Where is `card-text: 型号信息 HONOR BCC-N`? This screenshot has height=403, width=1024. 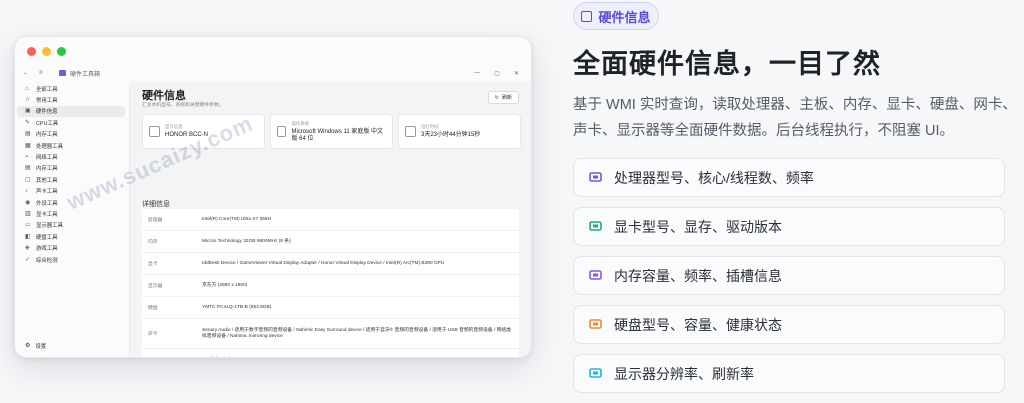
card-text: 型号信息 HONOR BCC-N is located at coordinates (186, 131).